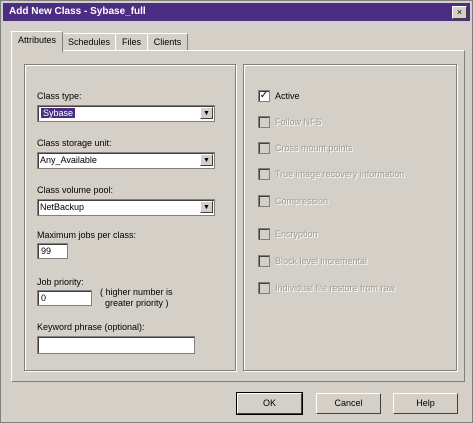  What do you see at coordinates (77, 11) in the screenshot?
I see `window-title: Add New Class - Sybase_full` at bounding box center [77, 11].